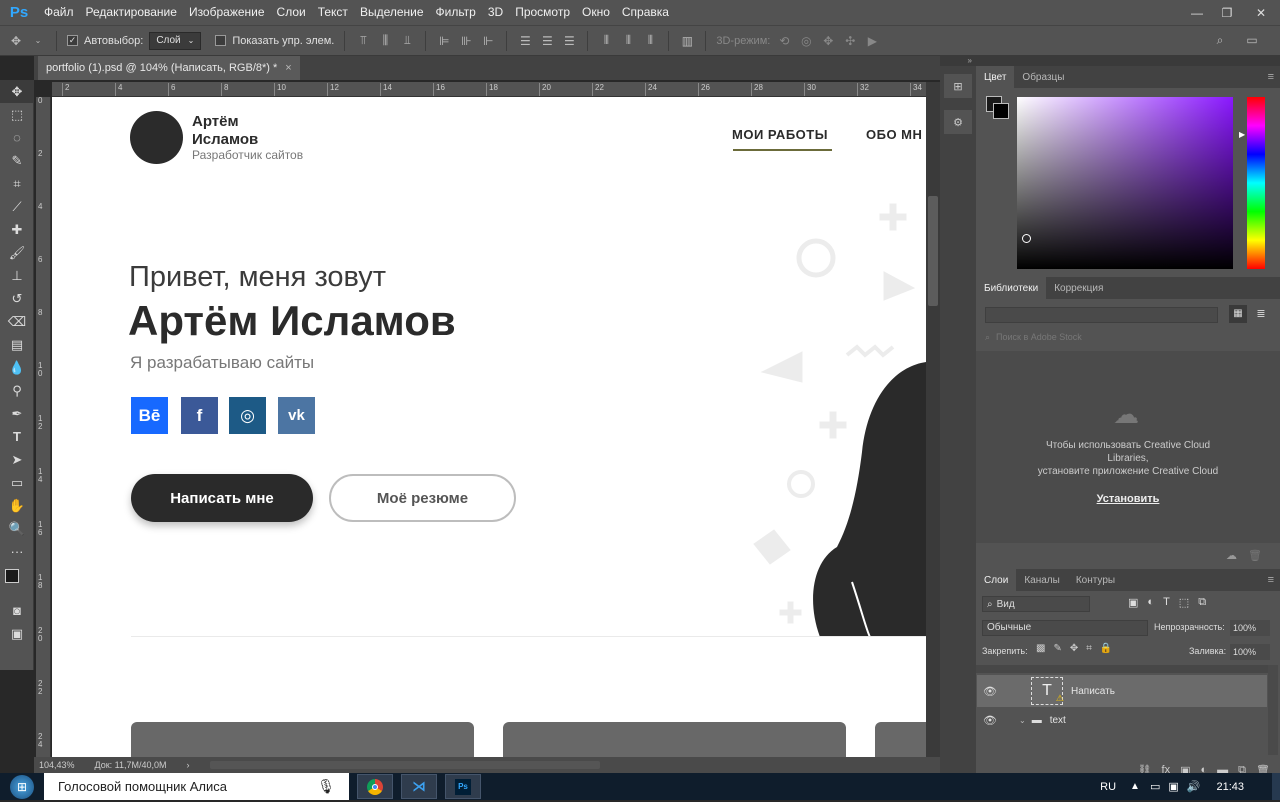 The width and height of the screenshot is (1280, 802). Describe the element at coordinates (1128, 499) in the screenshot. I see `install-link: Установить` at that location.